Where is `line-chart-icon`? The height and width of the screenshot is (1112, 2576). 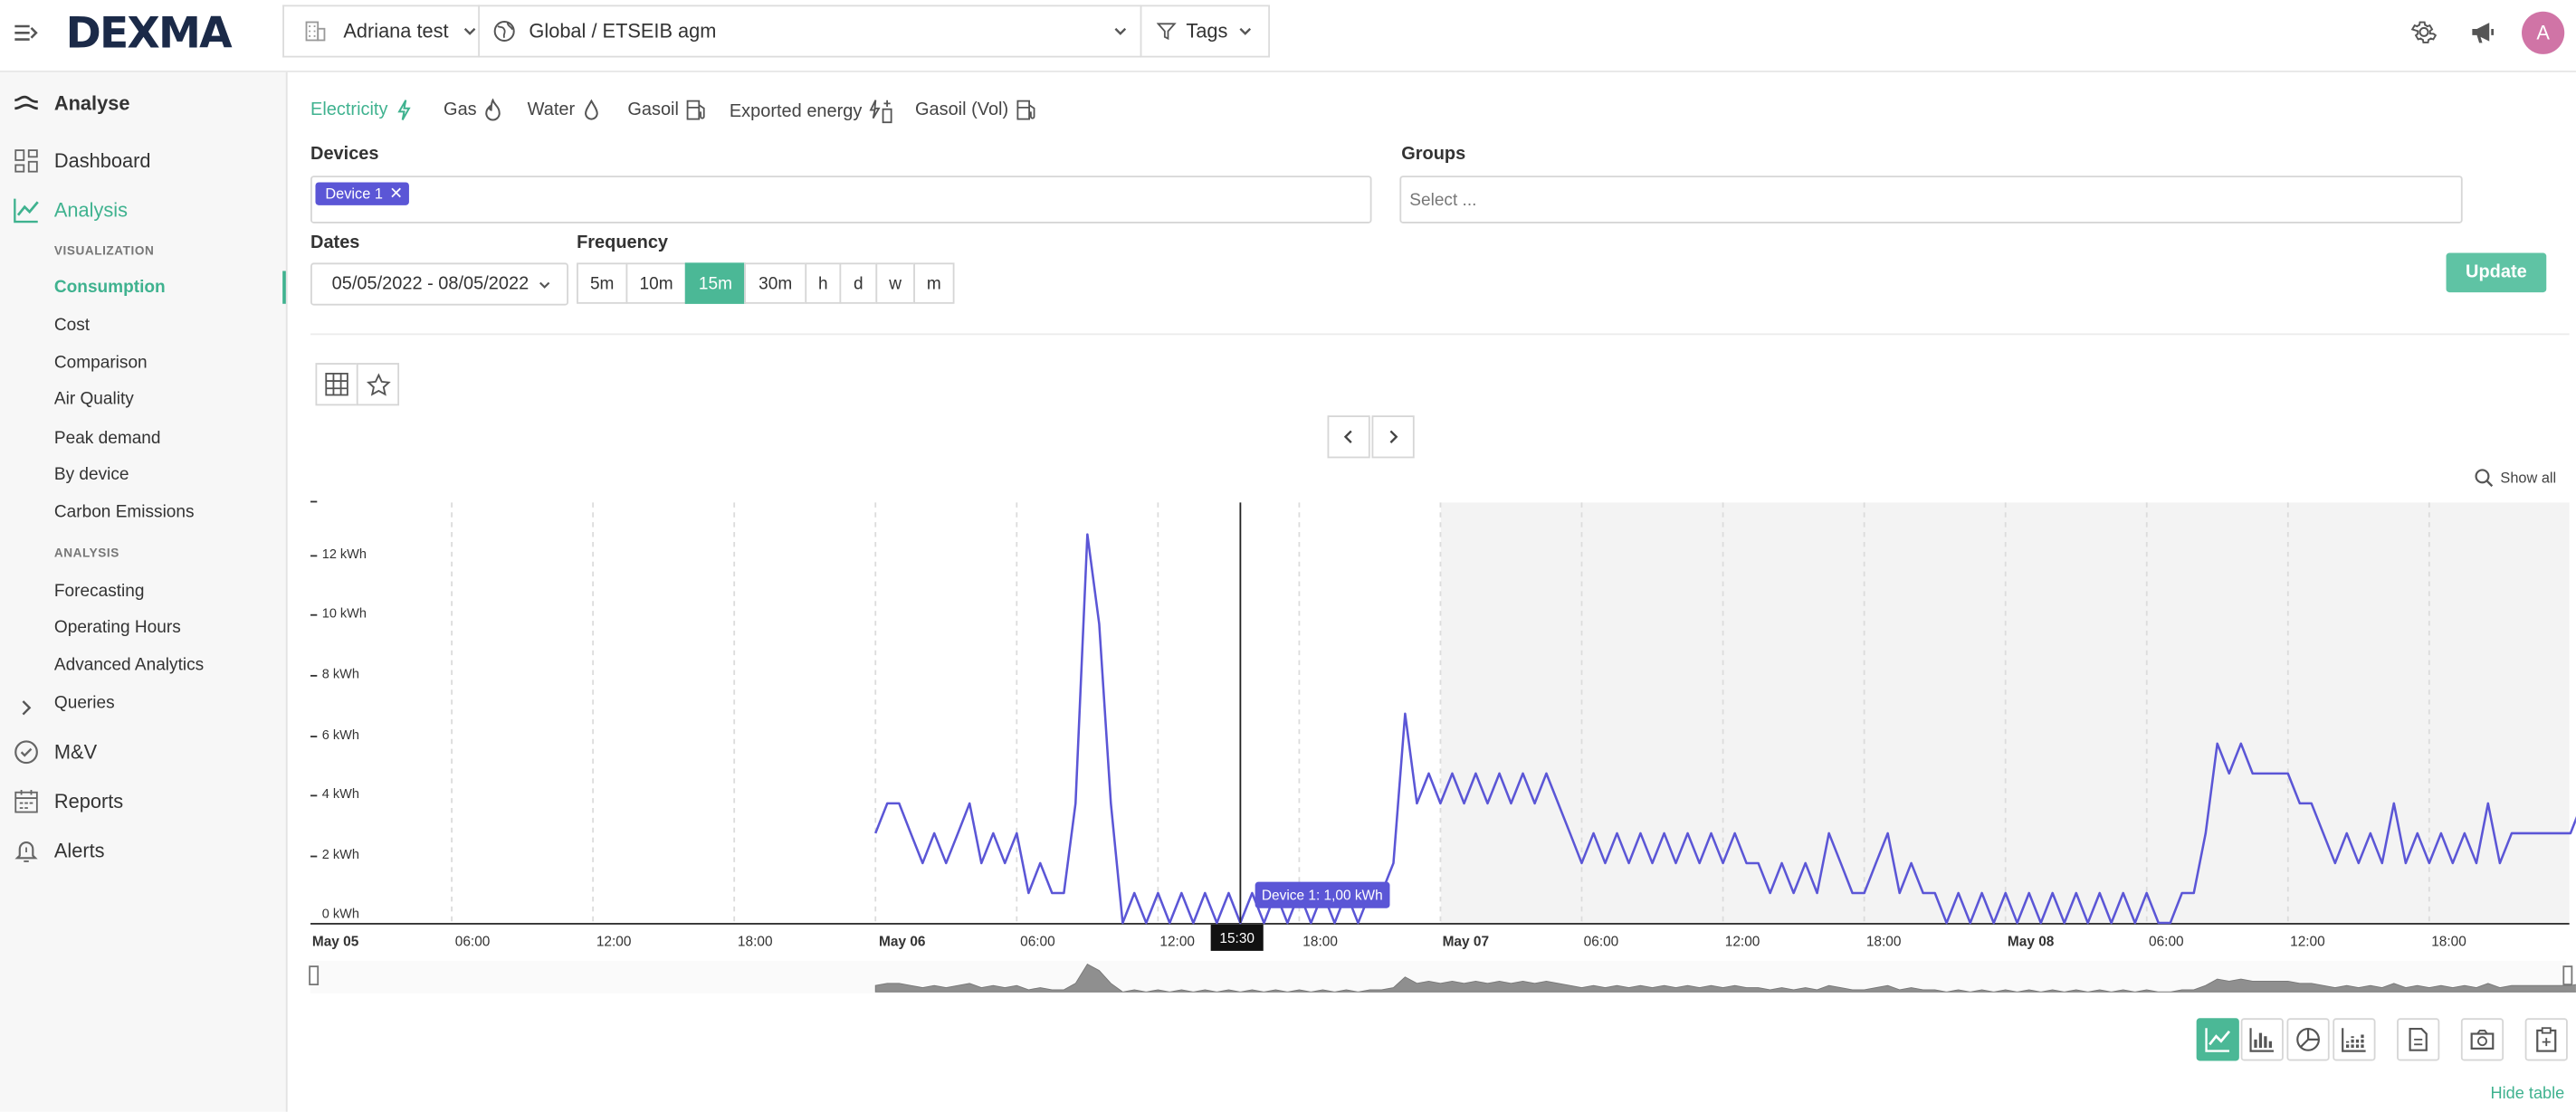
line-chart-icon is located at coordinates (2218, 1040).